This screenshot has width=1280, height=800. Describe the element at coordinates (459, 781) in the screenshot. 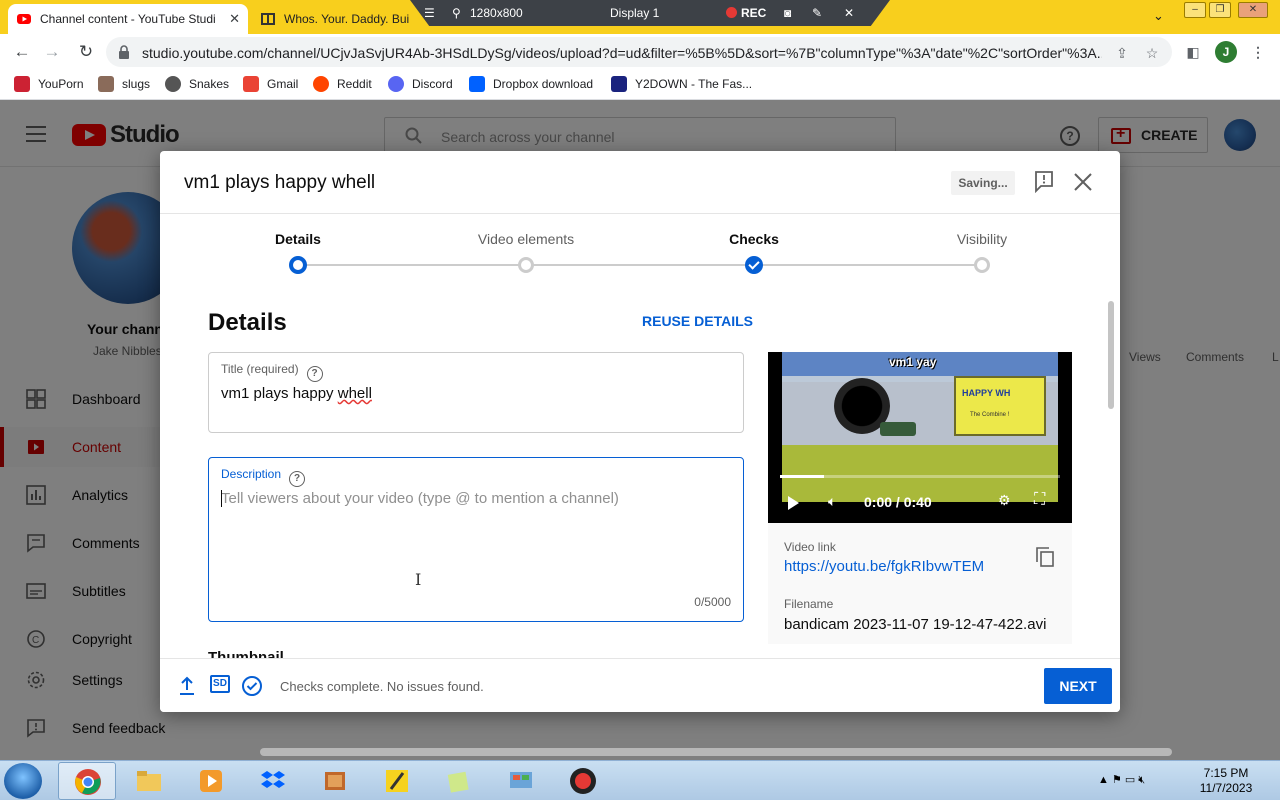

I see `taskbar-sticky-notes` at that location.